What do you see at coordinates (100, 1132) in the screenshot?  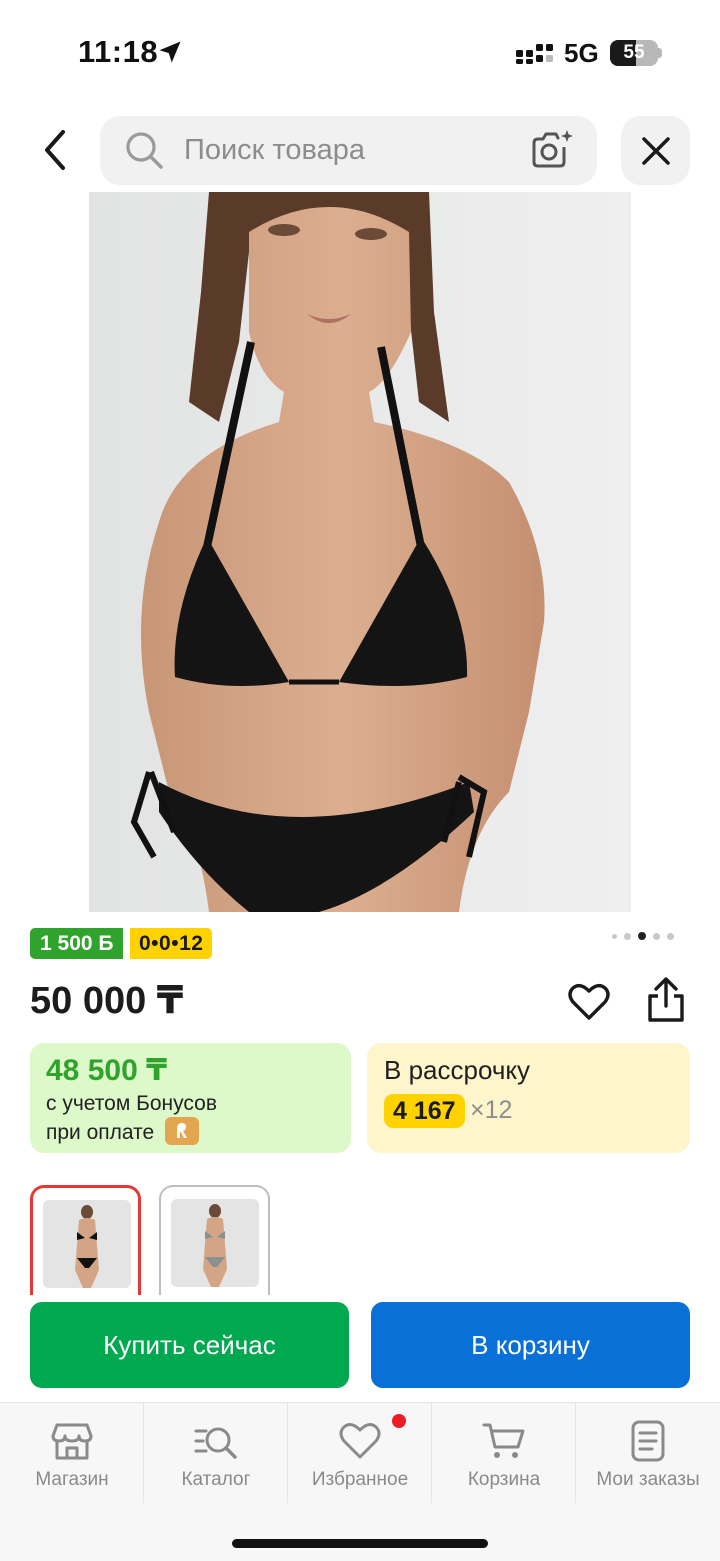 I see `bonus-note-line2: при оплате` at bounding box center [100, 1132].